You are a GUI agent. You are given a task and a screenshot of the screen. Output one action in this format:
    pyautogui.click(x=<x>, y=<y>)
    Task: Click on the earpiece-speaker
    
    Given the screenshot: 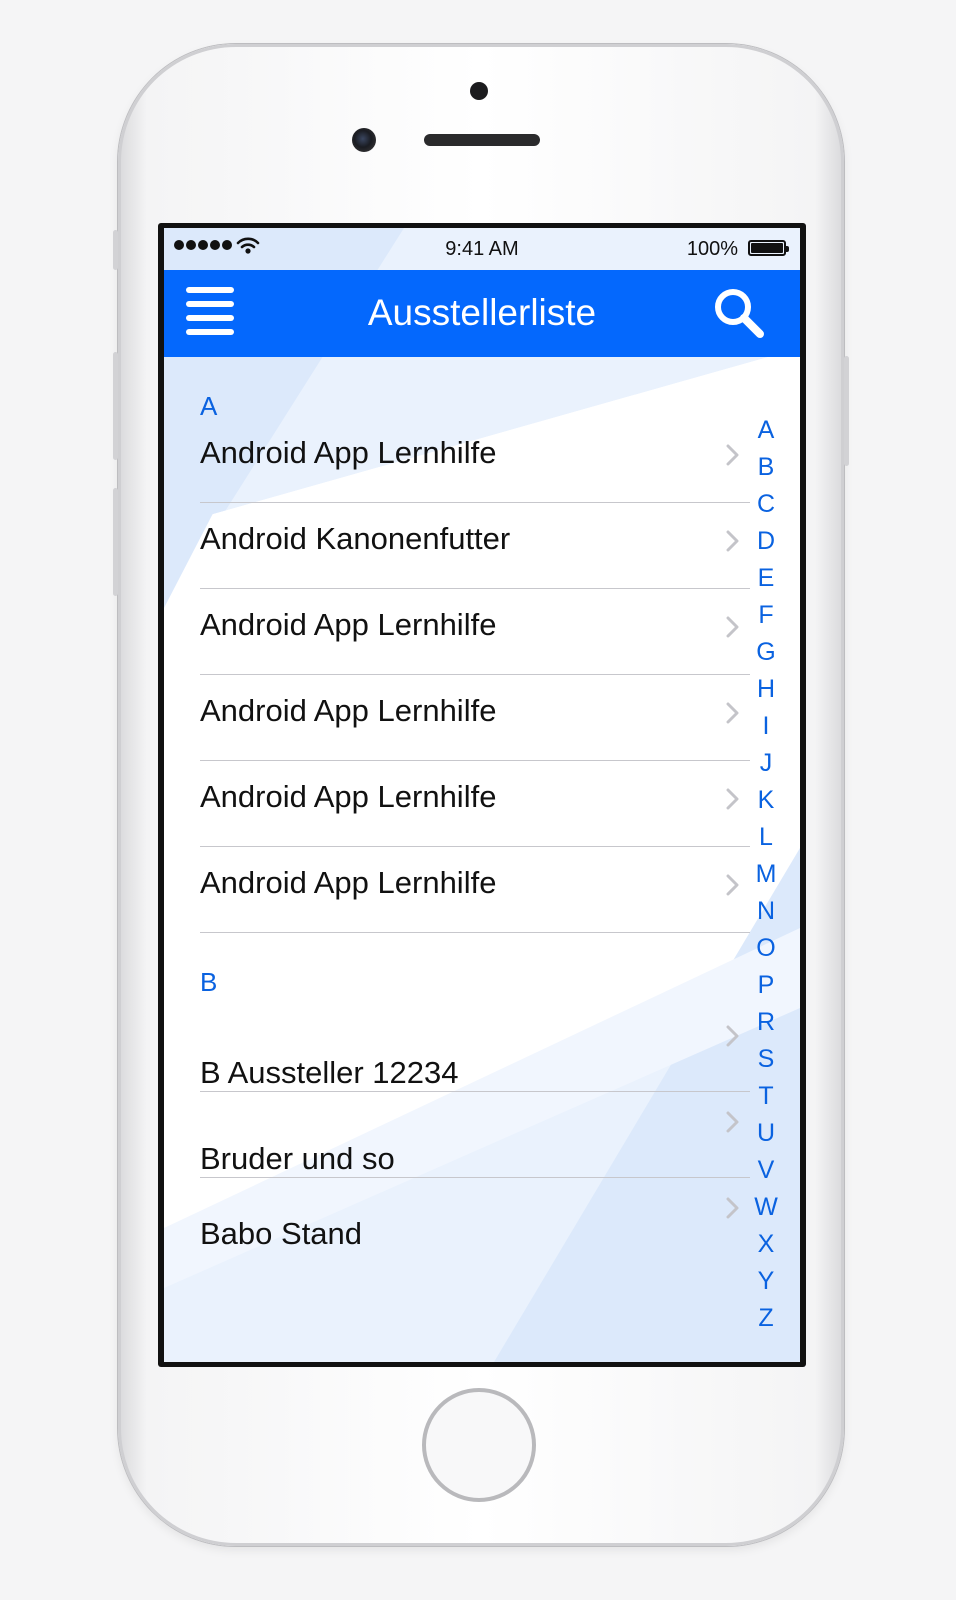 What is the action you would take?
    pyautogui.click(x=482, y=140)
    